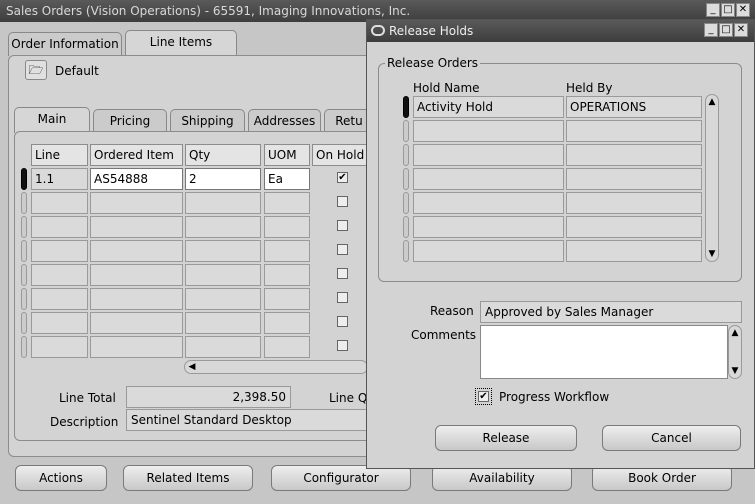 The height and width of the screenshot is (504, 755). I want to click on dialog-maximize-icon: □, so click(726, 30).